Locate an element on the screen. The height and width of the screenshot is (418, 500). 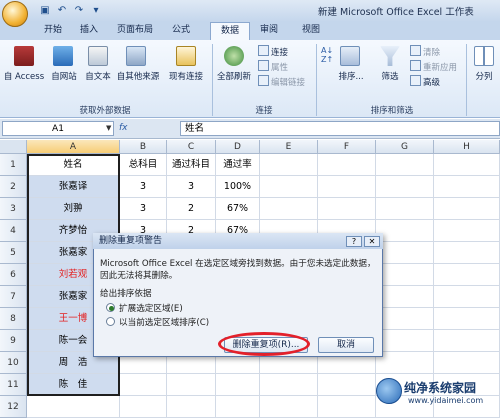
clear-button: 清除 is located at coordinates (425, 51).